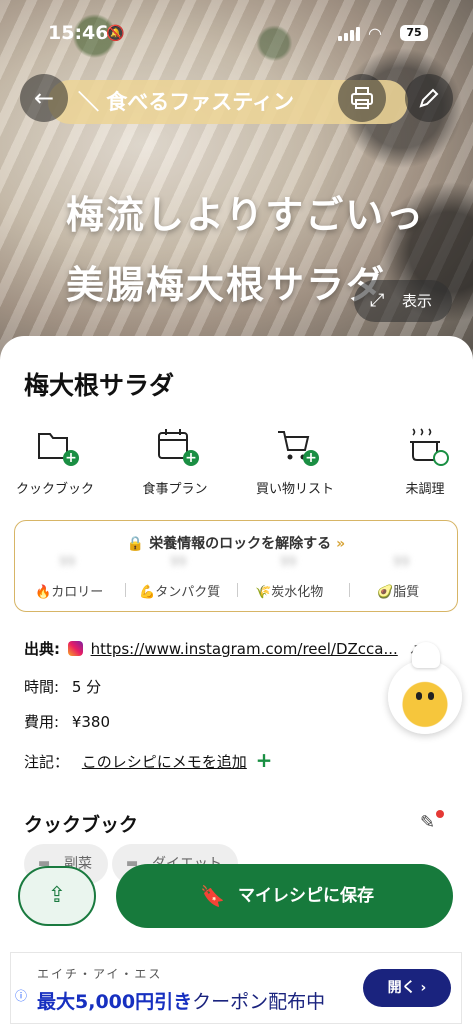 This screenshot has height=1024, width=473. I want to click on folder-add-icon: +, so click(57, 446).